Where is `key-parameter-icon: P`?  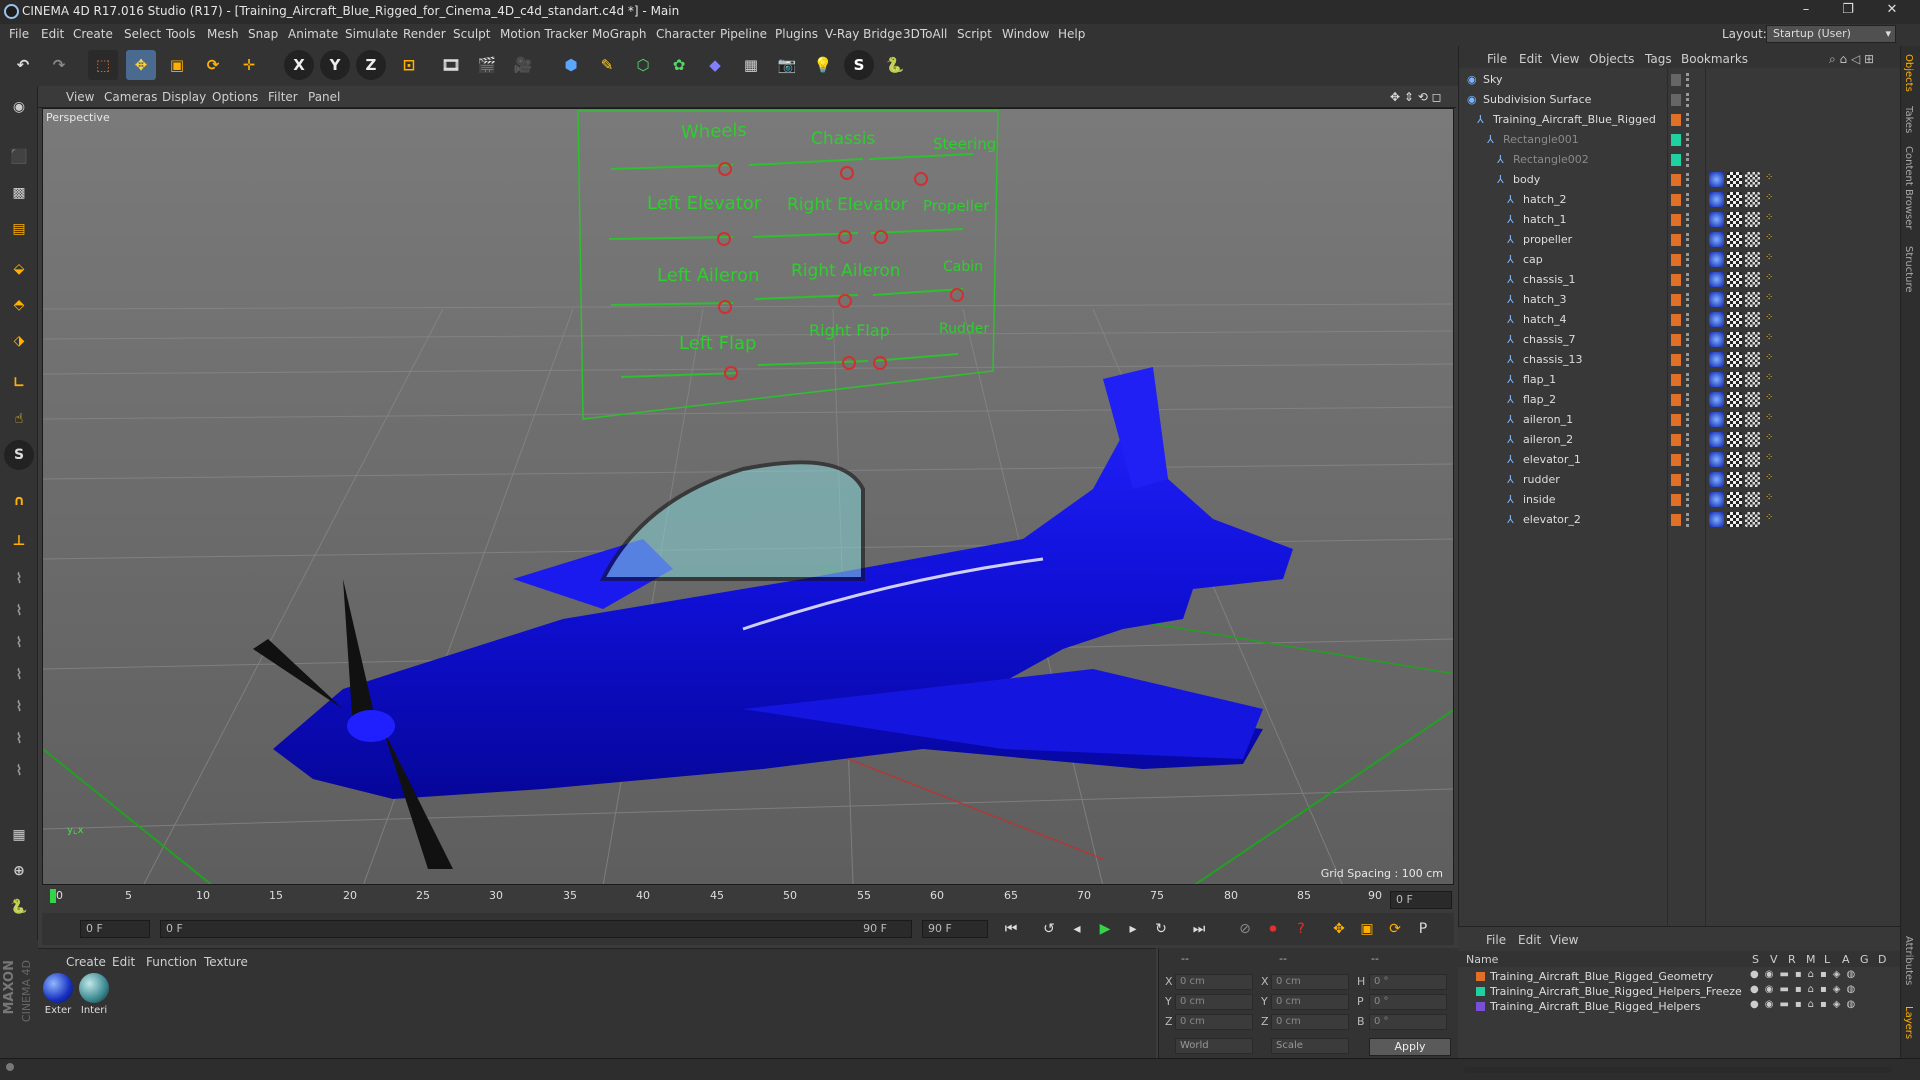
key-parameter-icon: P is located at coordinates (1423, 929).